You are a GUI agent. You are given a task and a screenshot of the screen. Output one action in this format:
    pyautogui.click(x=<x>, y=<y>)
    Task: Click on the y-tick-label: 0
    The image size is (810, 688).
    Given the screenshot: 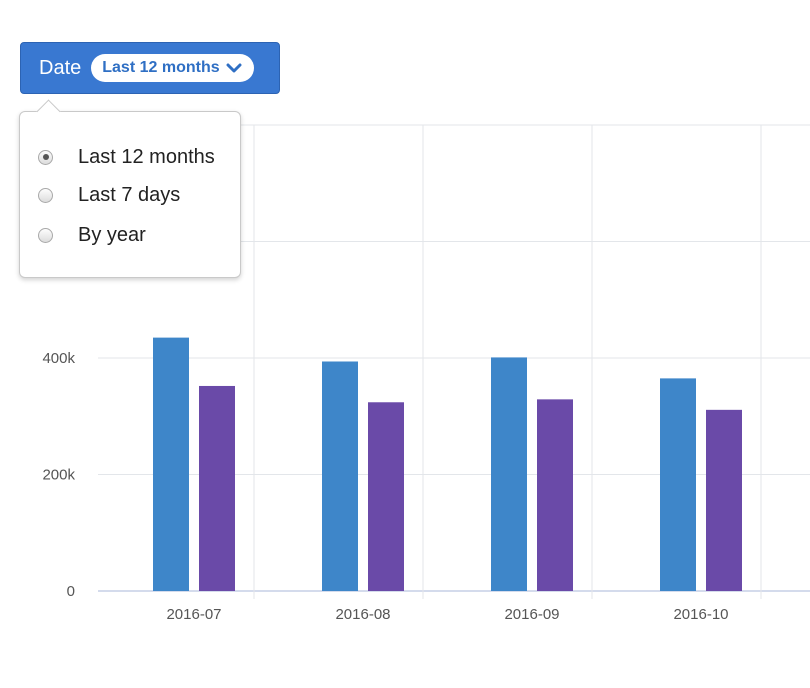 What is the action you would take?
    pyautogui.click(x=71, y=591)
    